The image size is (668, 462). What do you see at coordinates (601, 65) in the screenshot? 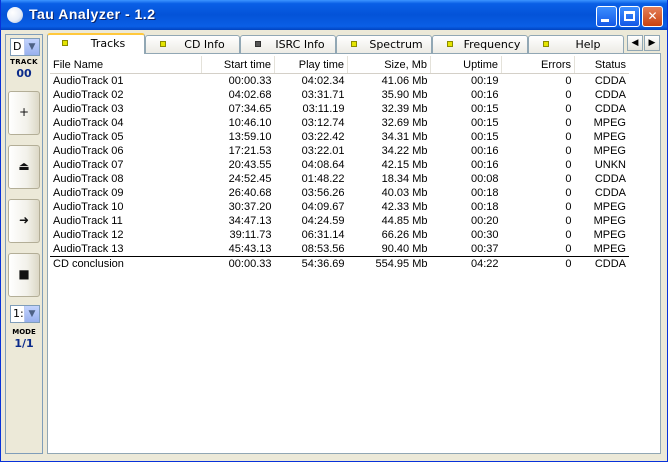
I see `column-header-status: Status` at bounding box center [601, 65].